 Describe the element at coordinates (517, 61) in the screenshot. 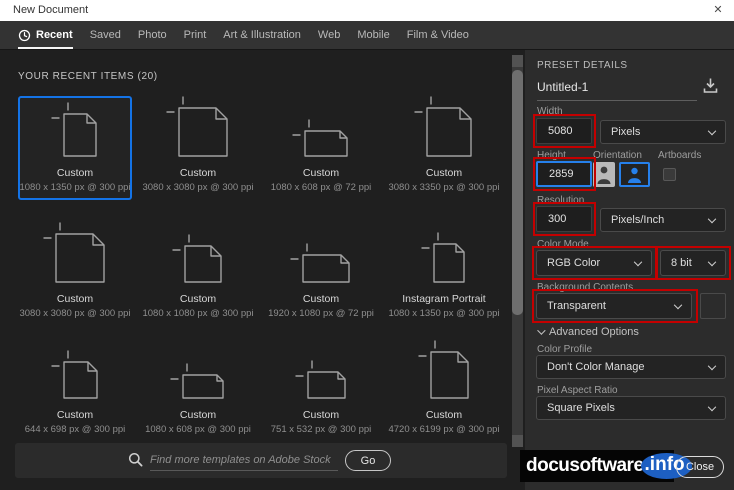

I see `scrollbar-up-arrow` at that location.